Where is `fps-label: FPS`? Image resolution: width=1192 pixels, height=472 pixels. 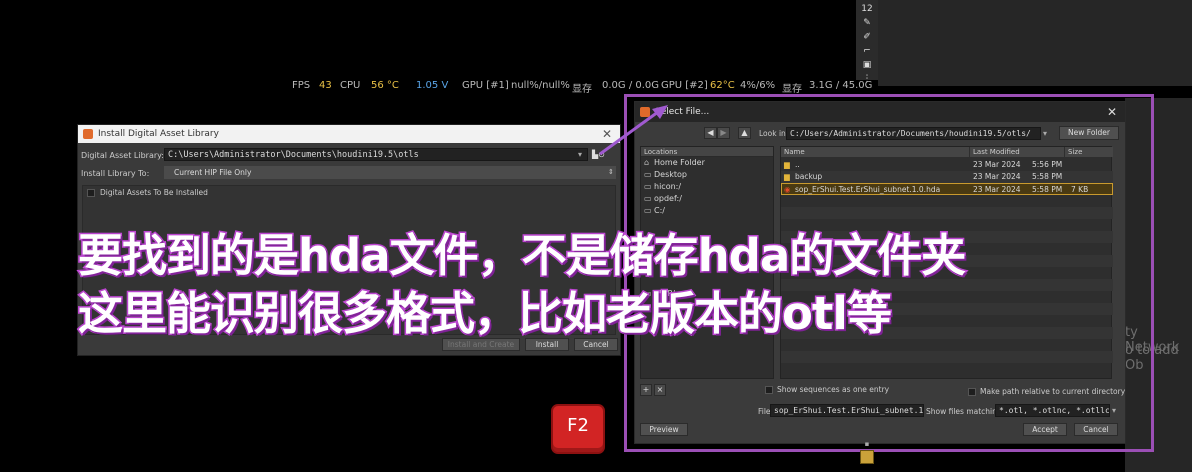
fps-label: FPS is located at coordinates (301, 85).